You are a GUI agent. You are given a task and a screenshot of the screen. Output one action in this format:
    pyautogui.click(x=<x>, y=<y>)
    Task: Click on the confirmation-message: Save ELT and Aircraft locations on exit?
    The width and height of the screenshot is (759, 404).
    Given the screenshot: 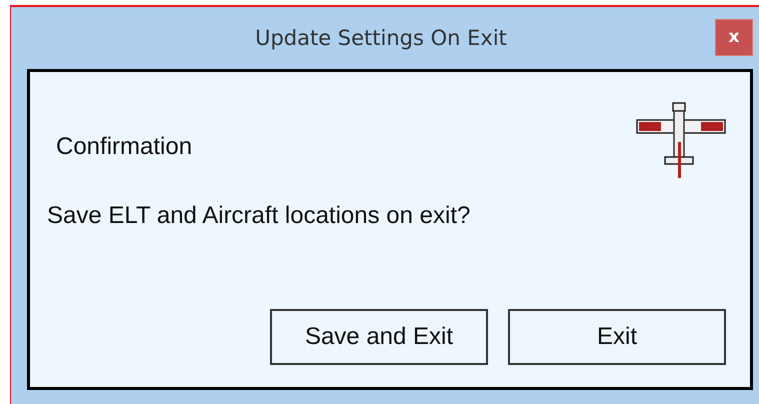 What is the action you would take?
    pyautogui.click(x=259, y=216)
    